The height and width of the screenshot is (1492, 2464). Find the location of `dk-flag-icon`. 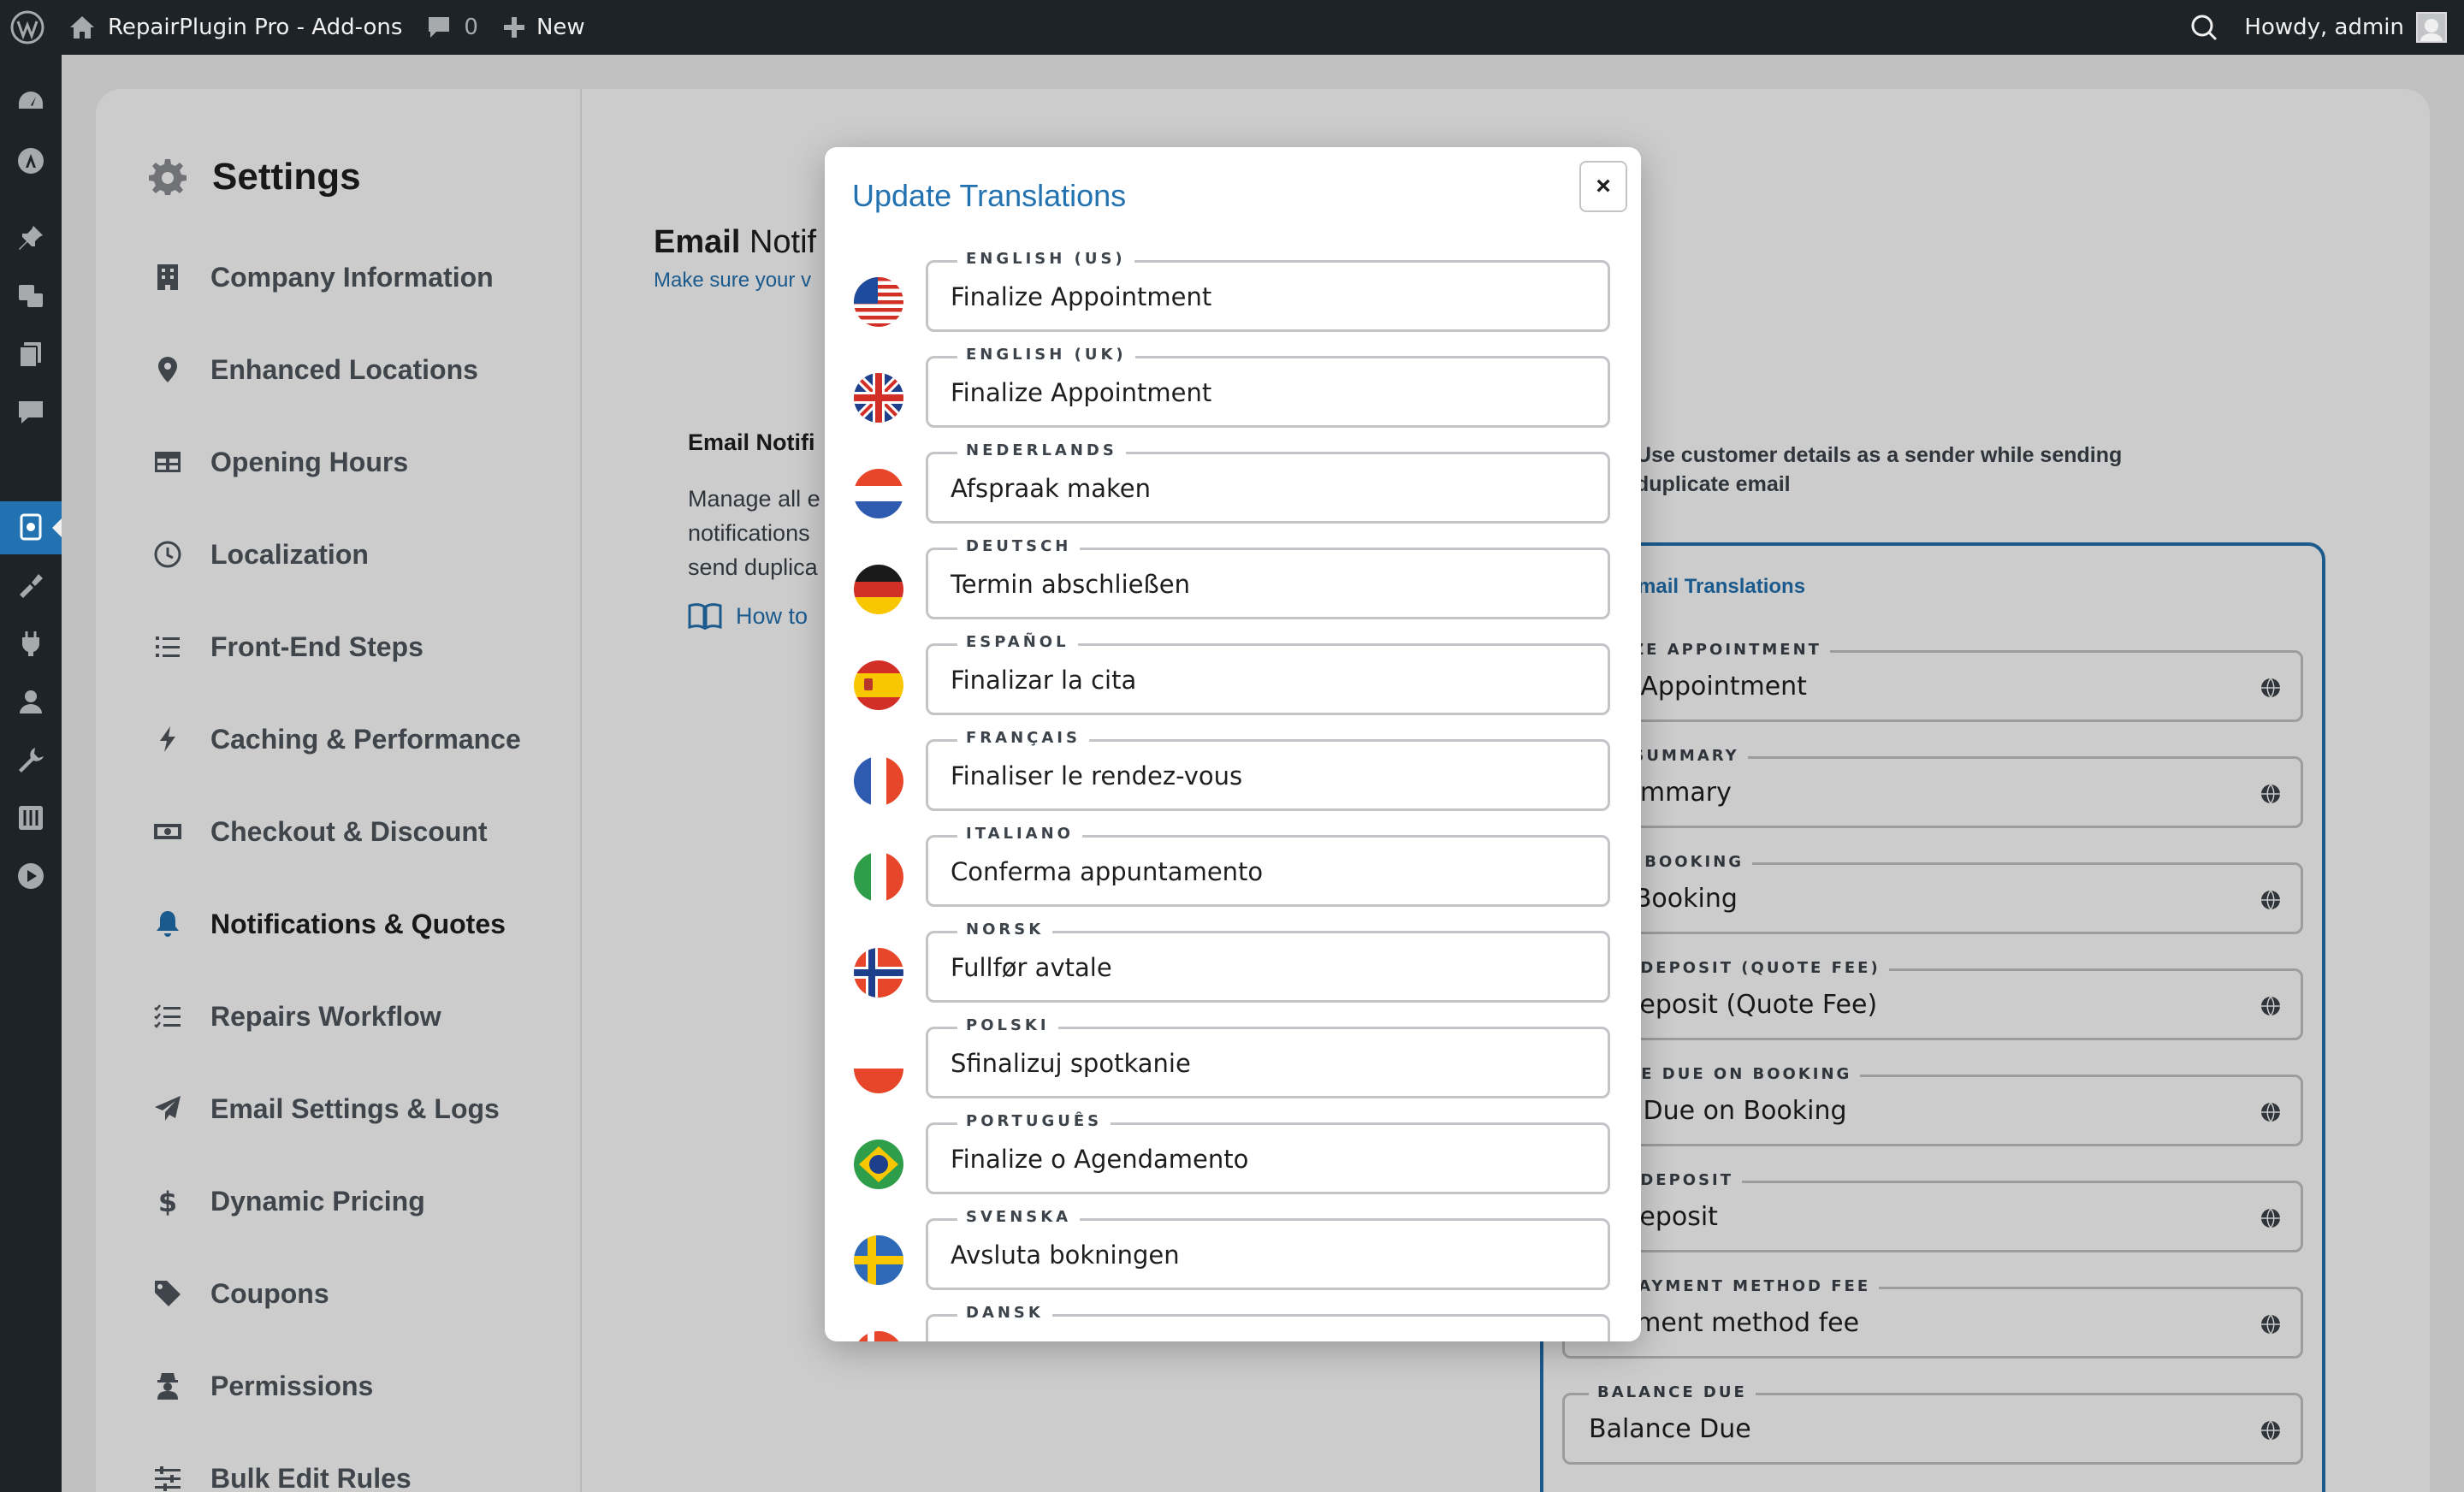

dk-flag-icon is located at coordinates (878, 1336).